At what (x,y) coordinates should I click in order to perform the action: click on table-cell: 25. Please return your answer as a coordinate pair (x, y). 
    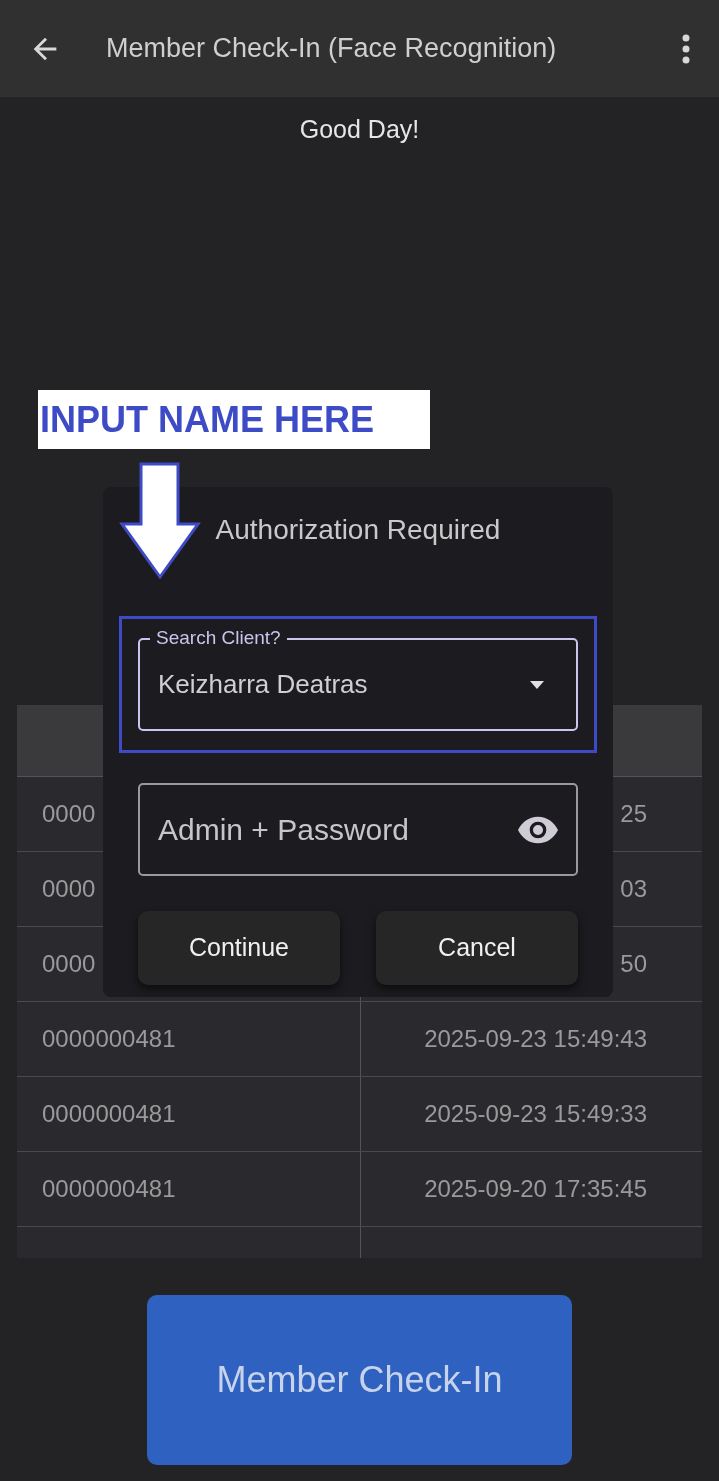
    Looking at the image, I should click on (633, 814).